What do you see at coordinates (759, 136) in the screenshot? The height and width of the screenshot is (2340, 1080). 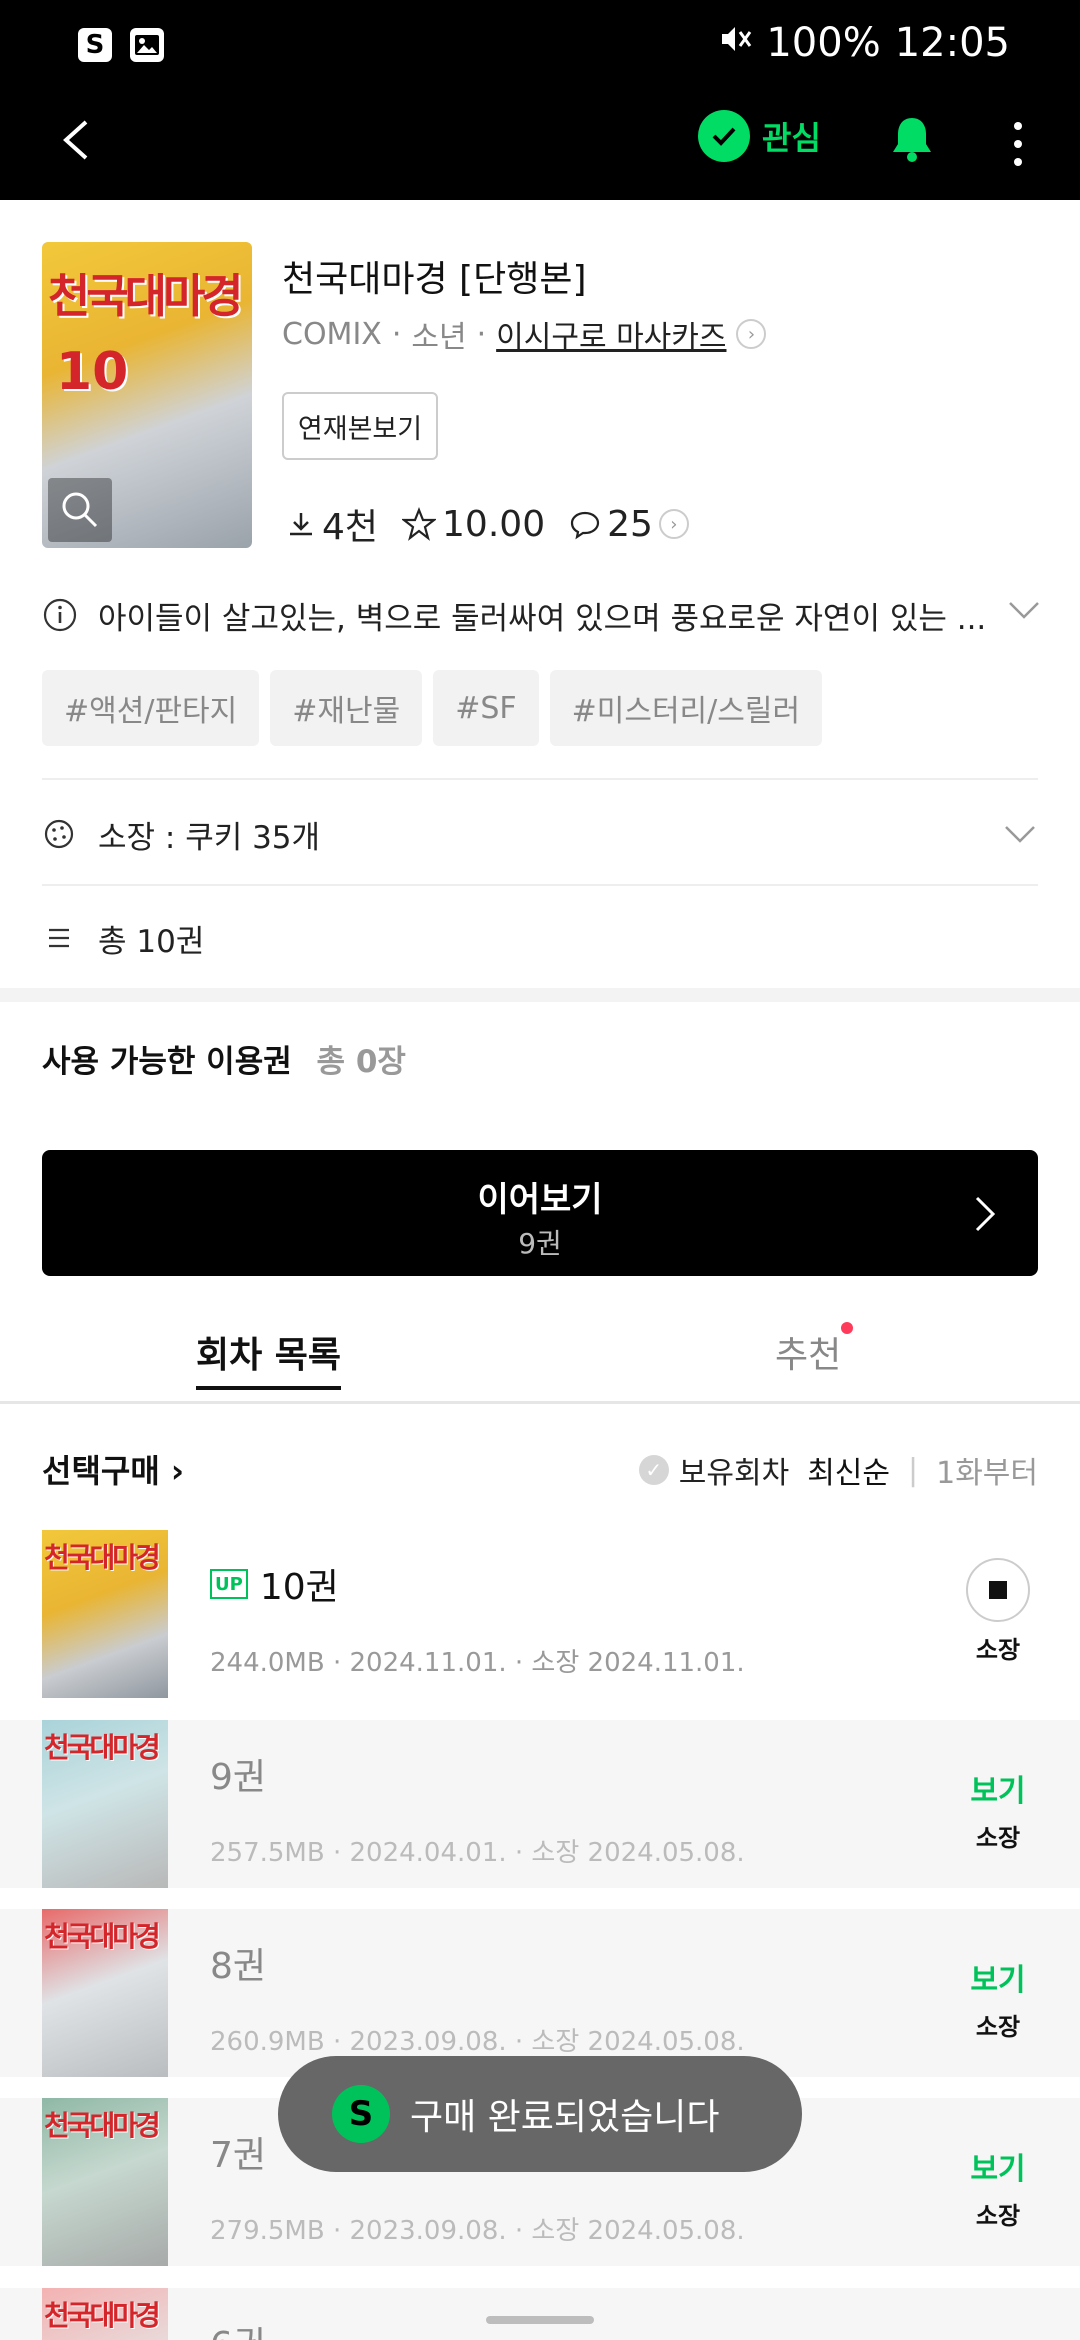 I see `favorite-button: 관심` at bounding box center [759, 136].